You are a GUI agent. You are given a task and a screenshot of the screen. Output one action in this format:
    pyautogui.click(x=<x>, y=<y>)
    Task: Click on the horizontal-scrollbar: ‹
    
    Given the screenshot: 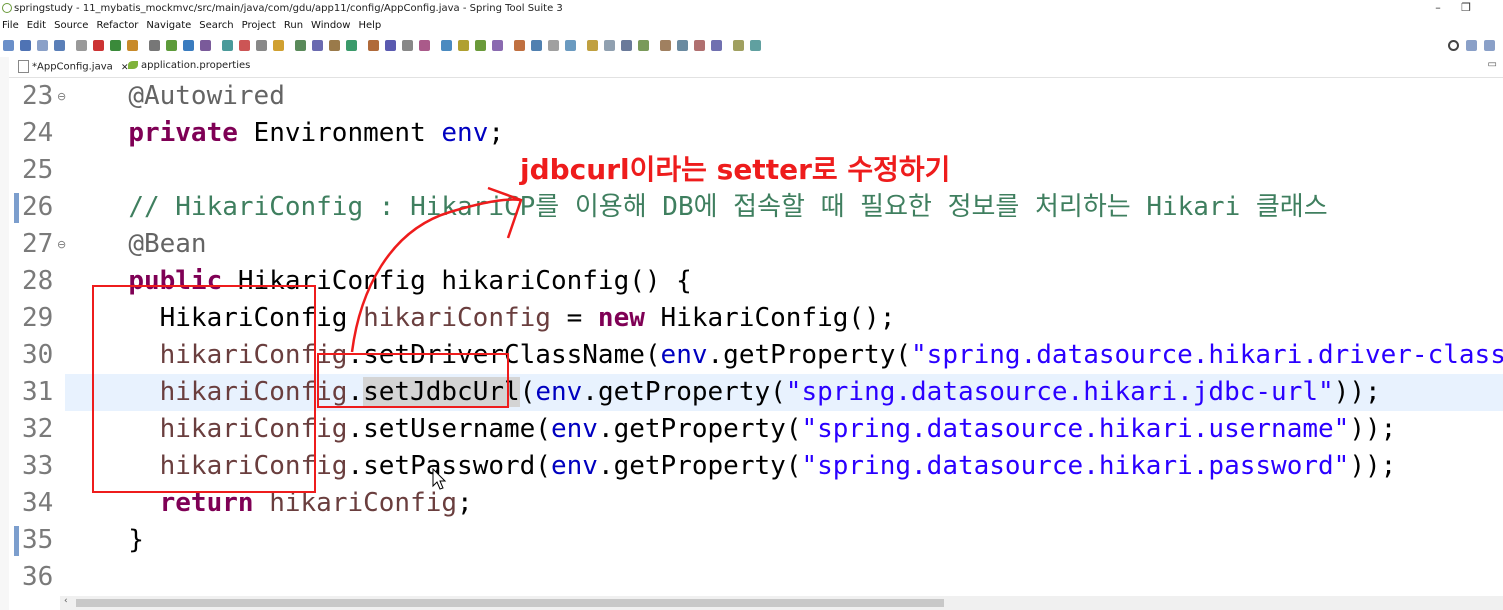 What is the action you would take?
    pyautogui.click(x=781, y=603)
    